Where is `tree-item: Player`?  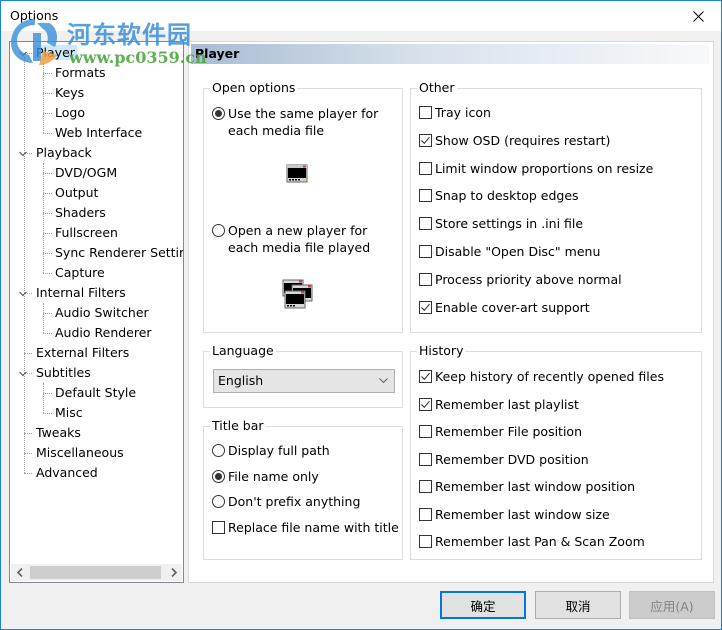
tree-item: Player is located at coordinates (55, 53).